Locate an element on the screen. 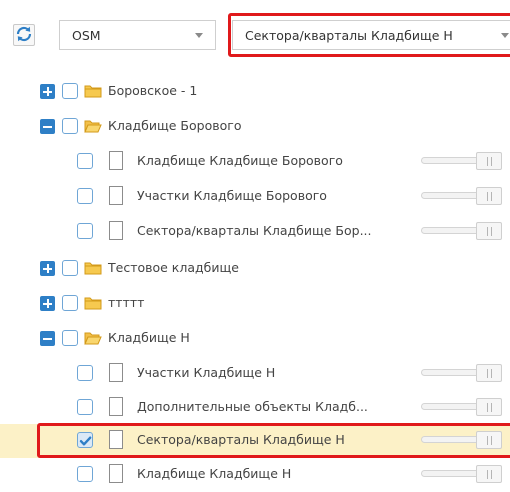 The image size is (510, 492). tree-item-label: Тестовое кладбище is located at coordinates (173, 267).